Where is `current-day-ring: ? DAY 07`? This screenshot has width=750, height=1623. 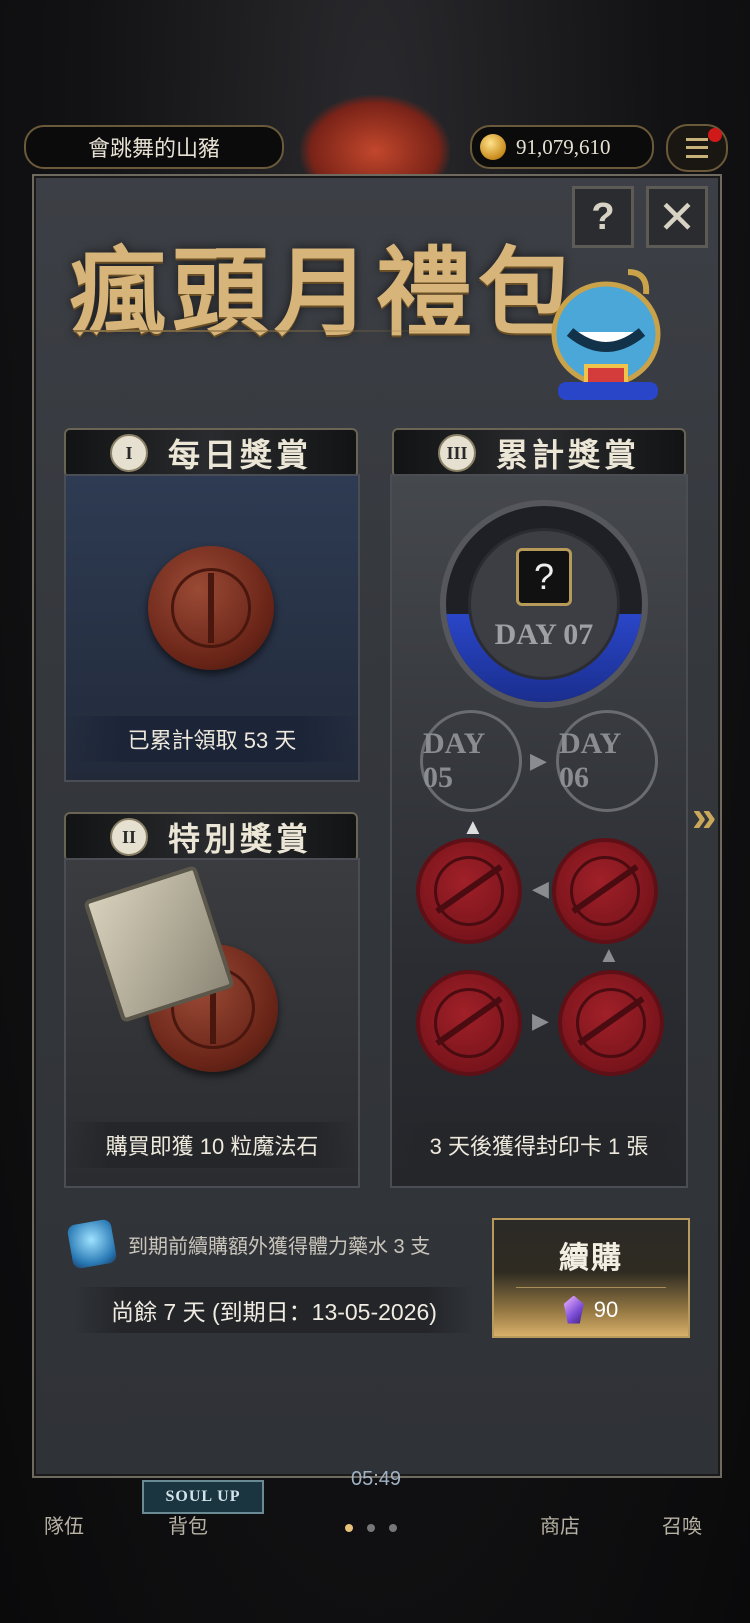
current-day-ring: ? DAY 07 is located at coordinates (544, 604).